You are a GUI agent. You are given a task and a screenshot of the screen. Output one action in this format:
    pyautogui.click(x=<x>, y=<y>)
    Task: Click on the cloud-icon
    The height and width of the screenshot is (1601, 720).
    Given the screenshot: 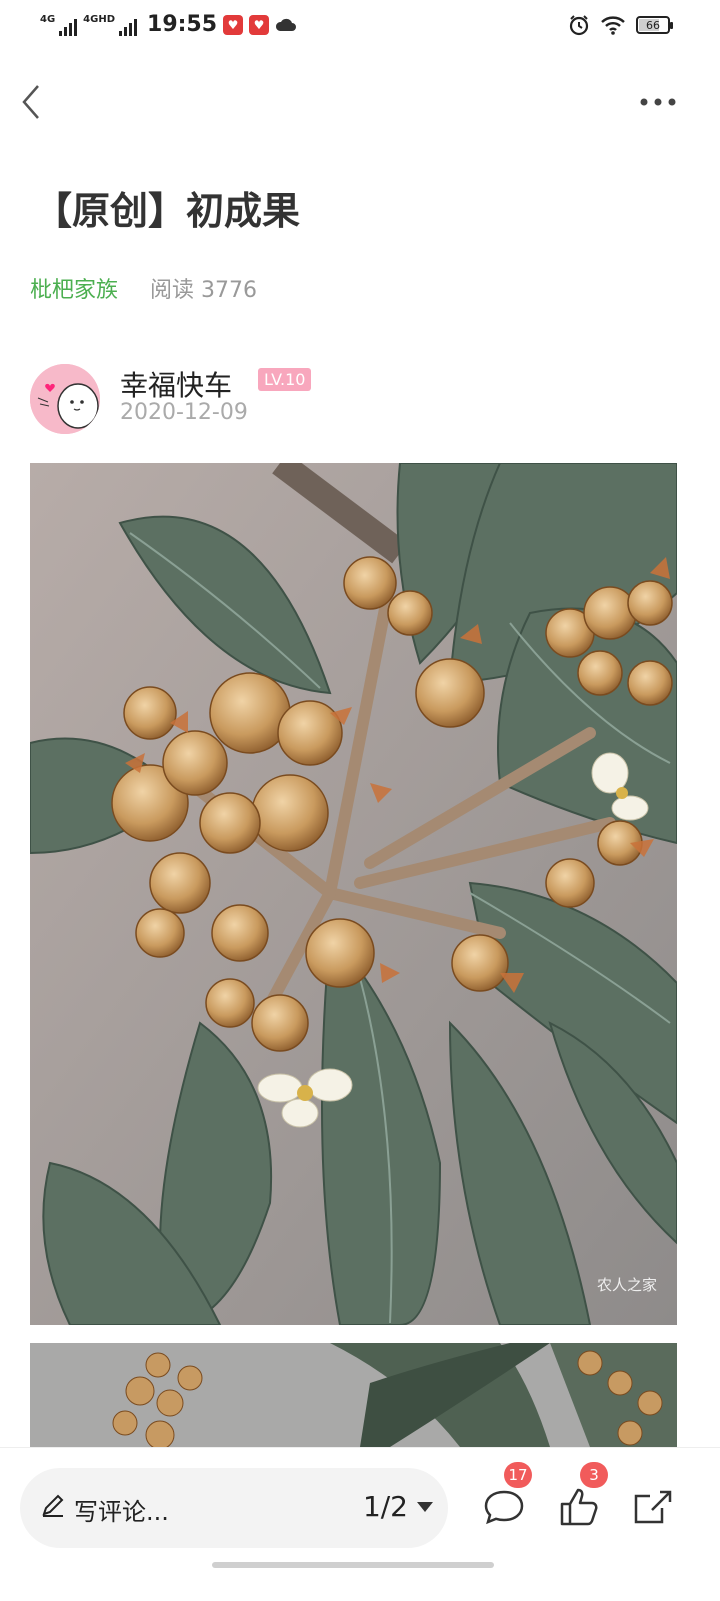 What is the action you would take?
    pyautogui.click(x=286, y=24)
    